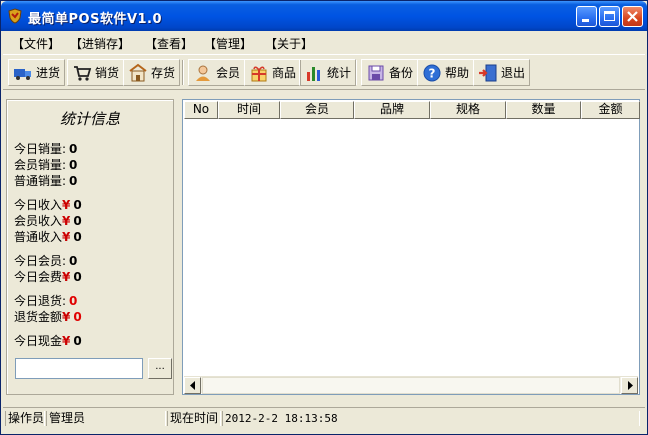 The image size is (648, 435). Describe the element at coordinates (22, 74) in the screenshot. I see `truck-icon` at that location.